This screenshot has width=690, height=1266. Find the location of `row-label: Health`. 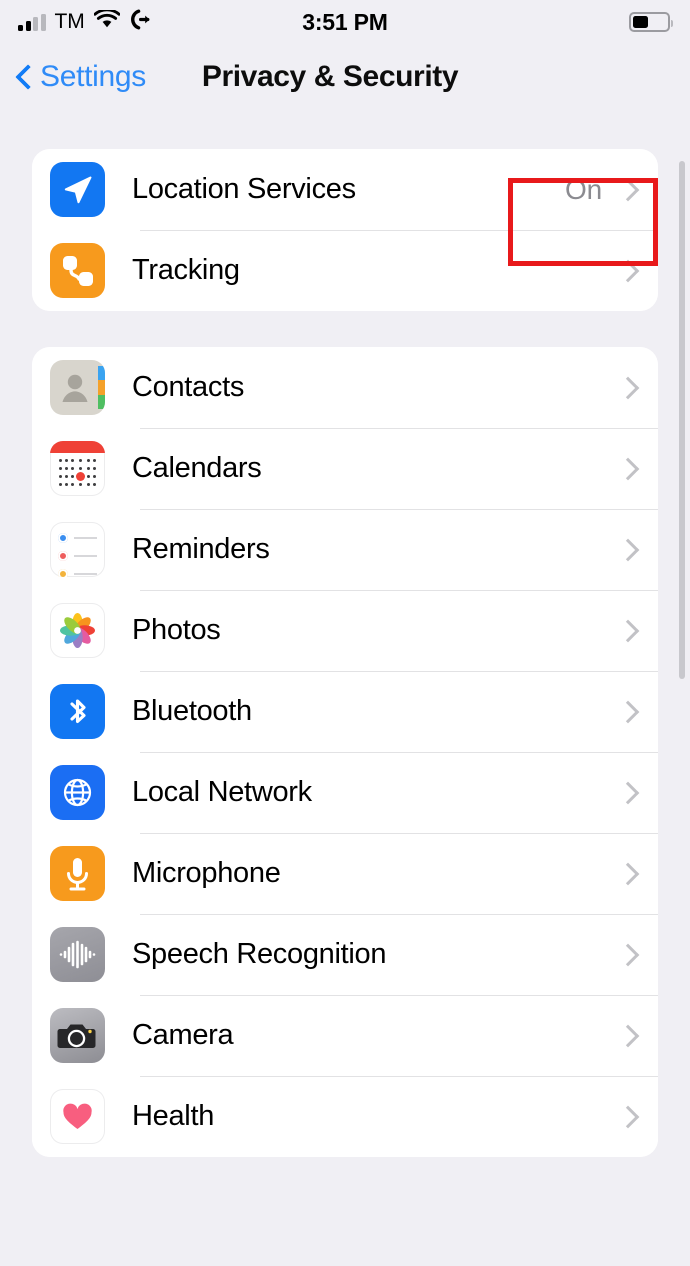

row-label: Health is located at coordinates (173, 1116).